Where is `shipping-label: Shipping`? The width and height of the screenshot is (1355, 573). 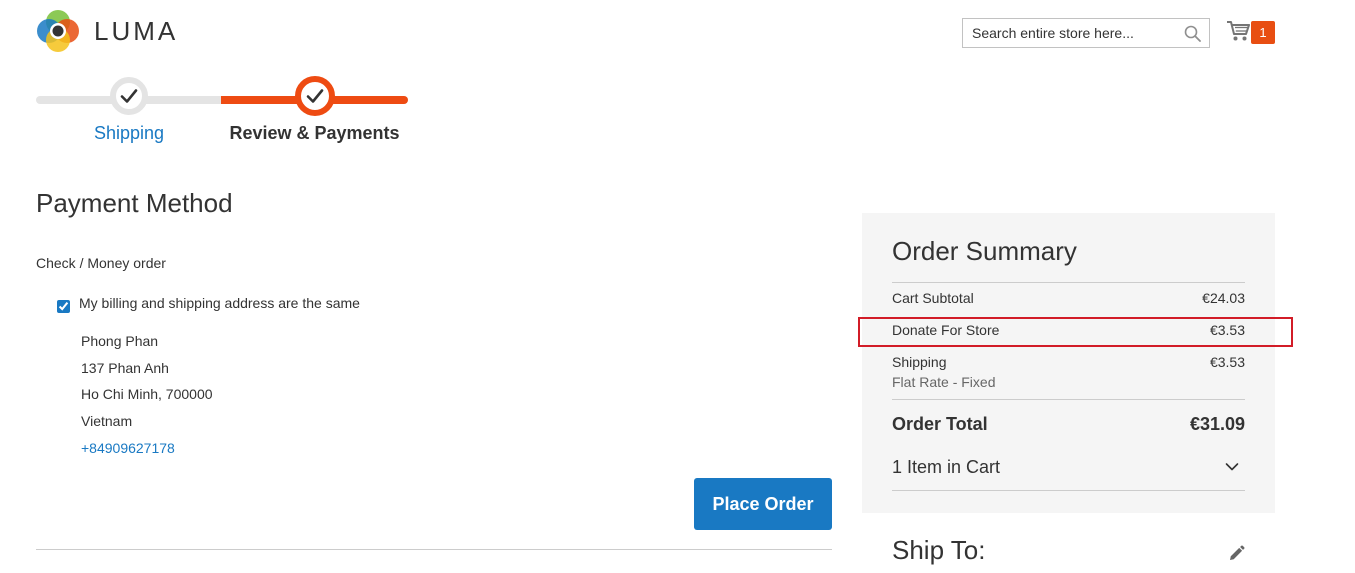 shipping-label: Shipping is located at coordinates (919, 362).